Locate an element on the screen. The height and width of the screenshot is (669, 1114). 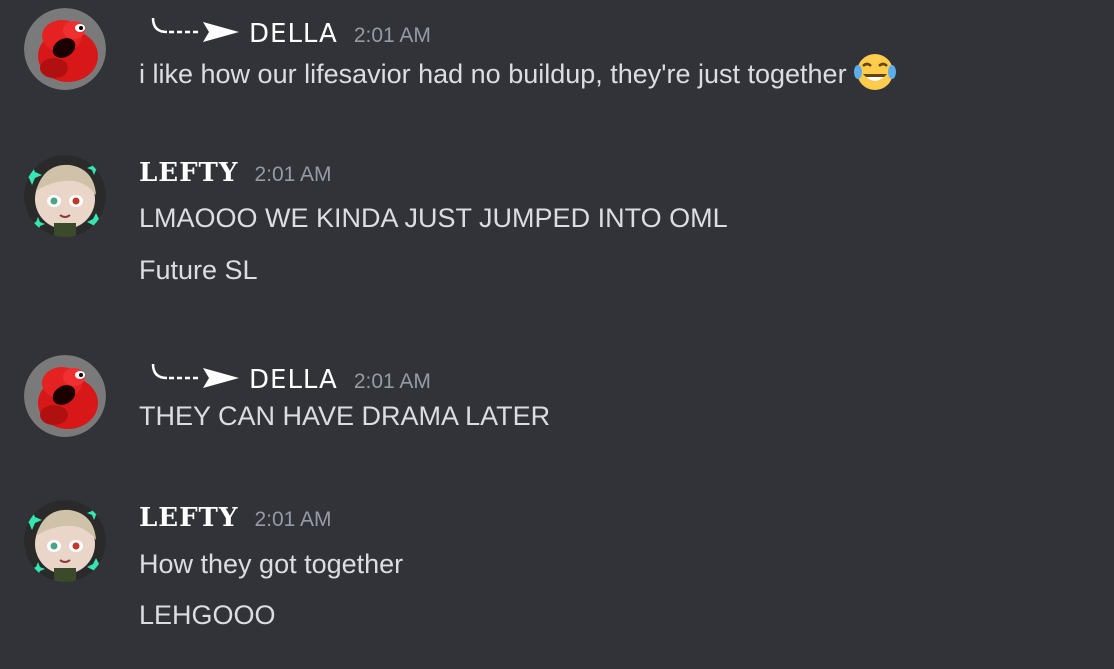
message-line: Future SL is located at coordinates (198, 270).